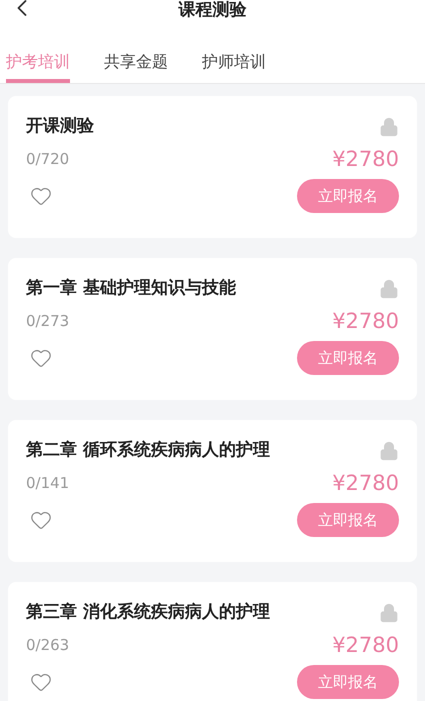  What do you see at coordinates (60, 126) in the screenshot?
I see `course-title: 开课测验` at bounding box center [60, 126].